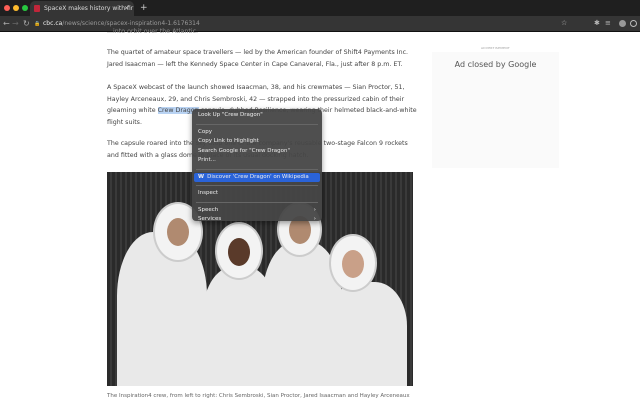  What do you see at coordinates (495, 64) in the screenshot?
I see `ad-closed-text: Ad closed by Google` at bounding box center [495, 64].